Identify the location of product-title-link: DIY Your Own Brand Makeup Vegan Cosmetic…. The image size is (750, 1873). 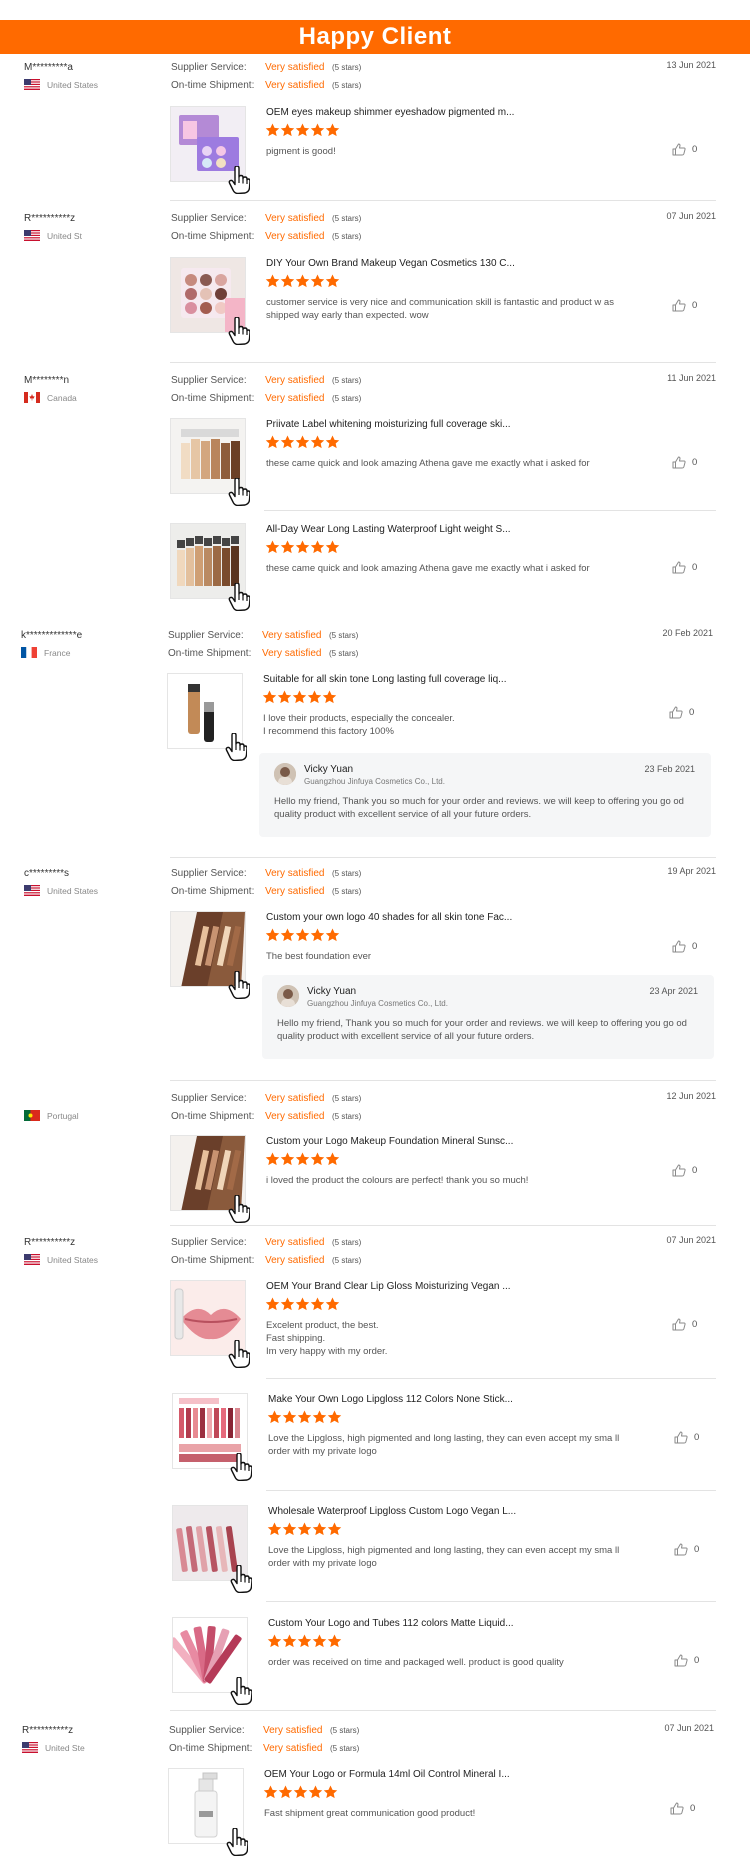
(390, 263).